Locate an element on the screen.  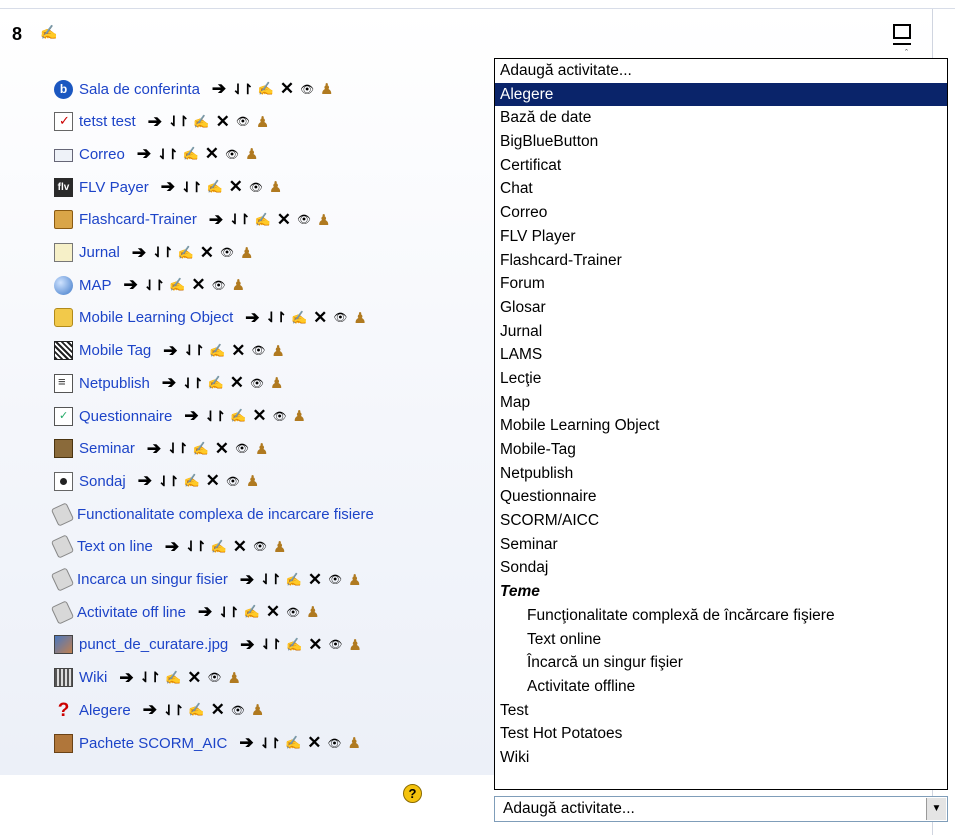
dropdown-option: SCORM/AICC is located at coordinates (721, 521).